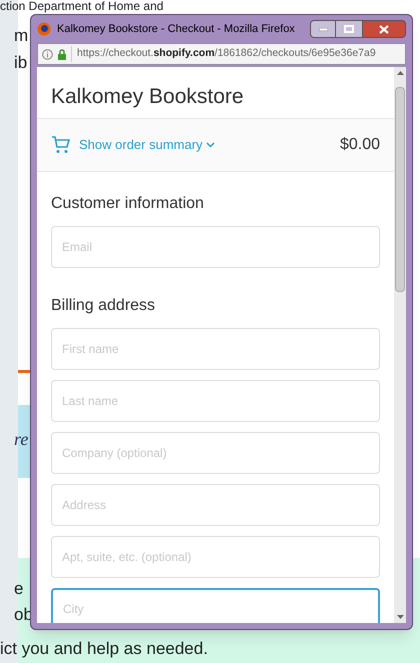  I want to click on scrollbar, so click(400, 345).